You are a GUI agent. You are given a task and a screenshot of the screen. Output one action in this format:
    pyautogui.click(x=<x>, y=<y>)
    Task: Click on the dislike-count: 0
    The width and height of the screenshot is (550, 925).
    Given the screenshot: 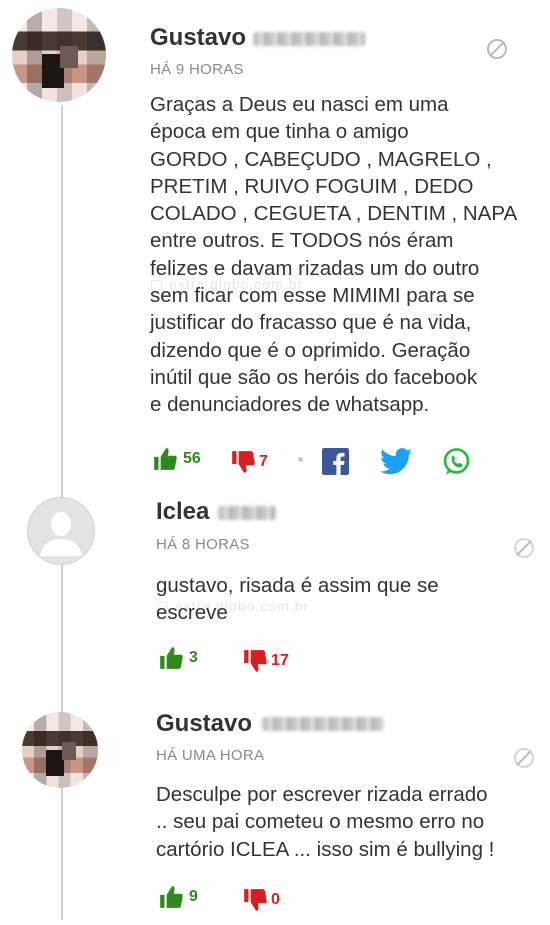 What is the action you would take?
    pyautogui.click(x=275, y=899)
    